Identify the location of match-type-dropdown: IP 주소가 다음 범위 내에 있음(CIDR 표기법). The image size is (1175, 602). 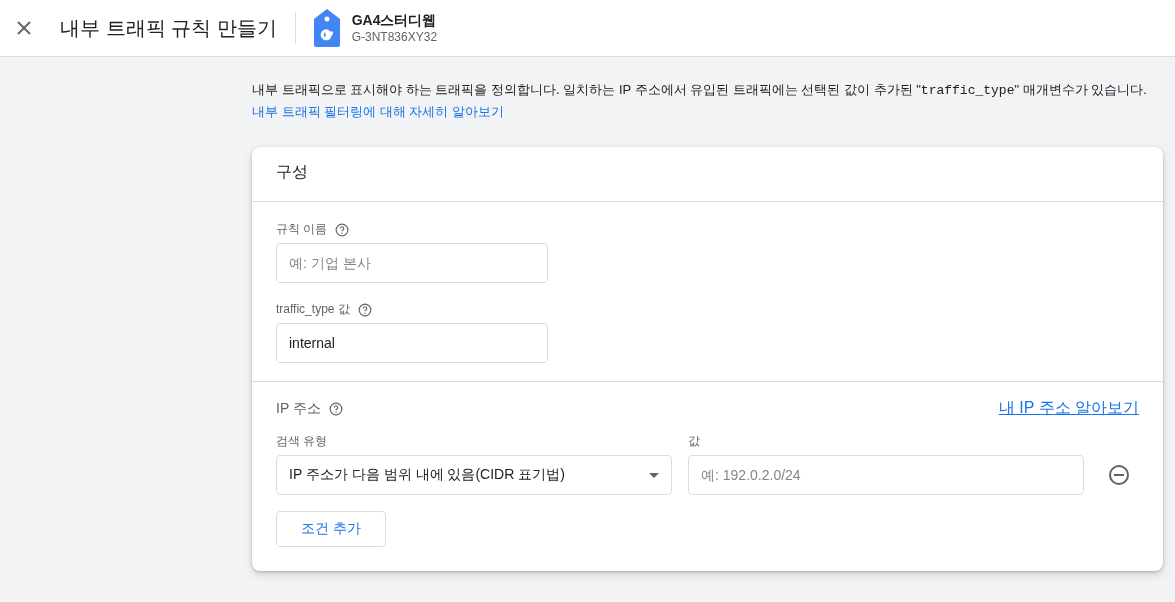
(474, 475).